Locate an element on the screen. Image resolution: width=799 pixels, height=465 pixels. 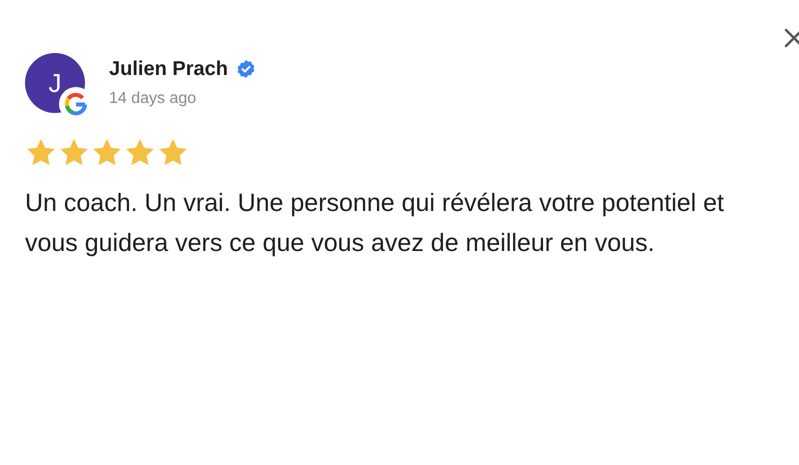
close-icon is located at coordinates (791, 38).